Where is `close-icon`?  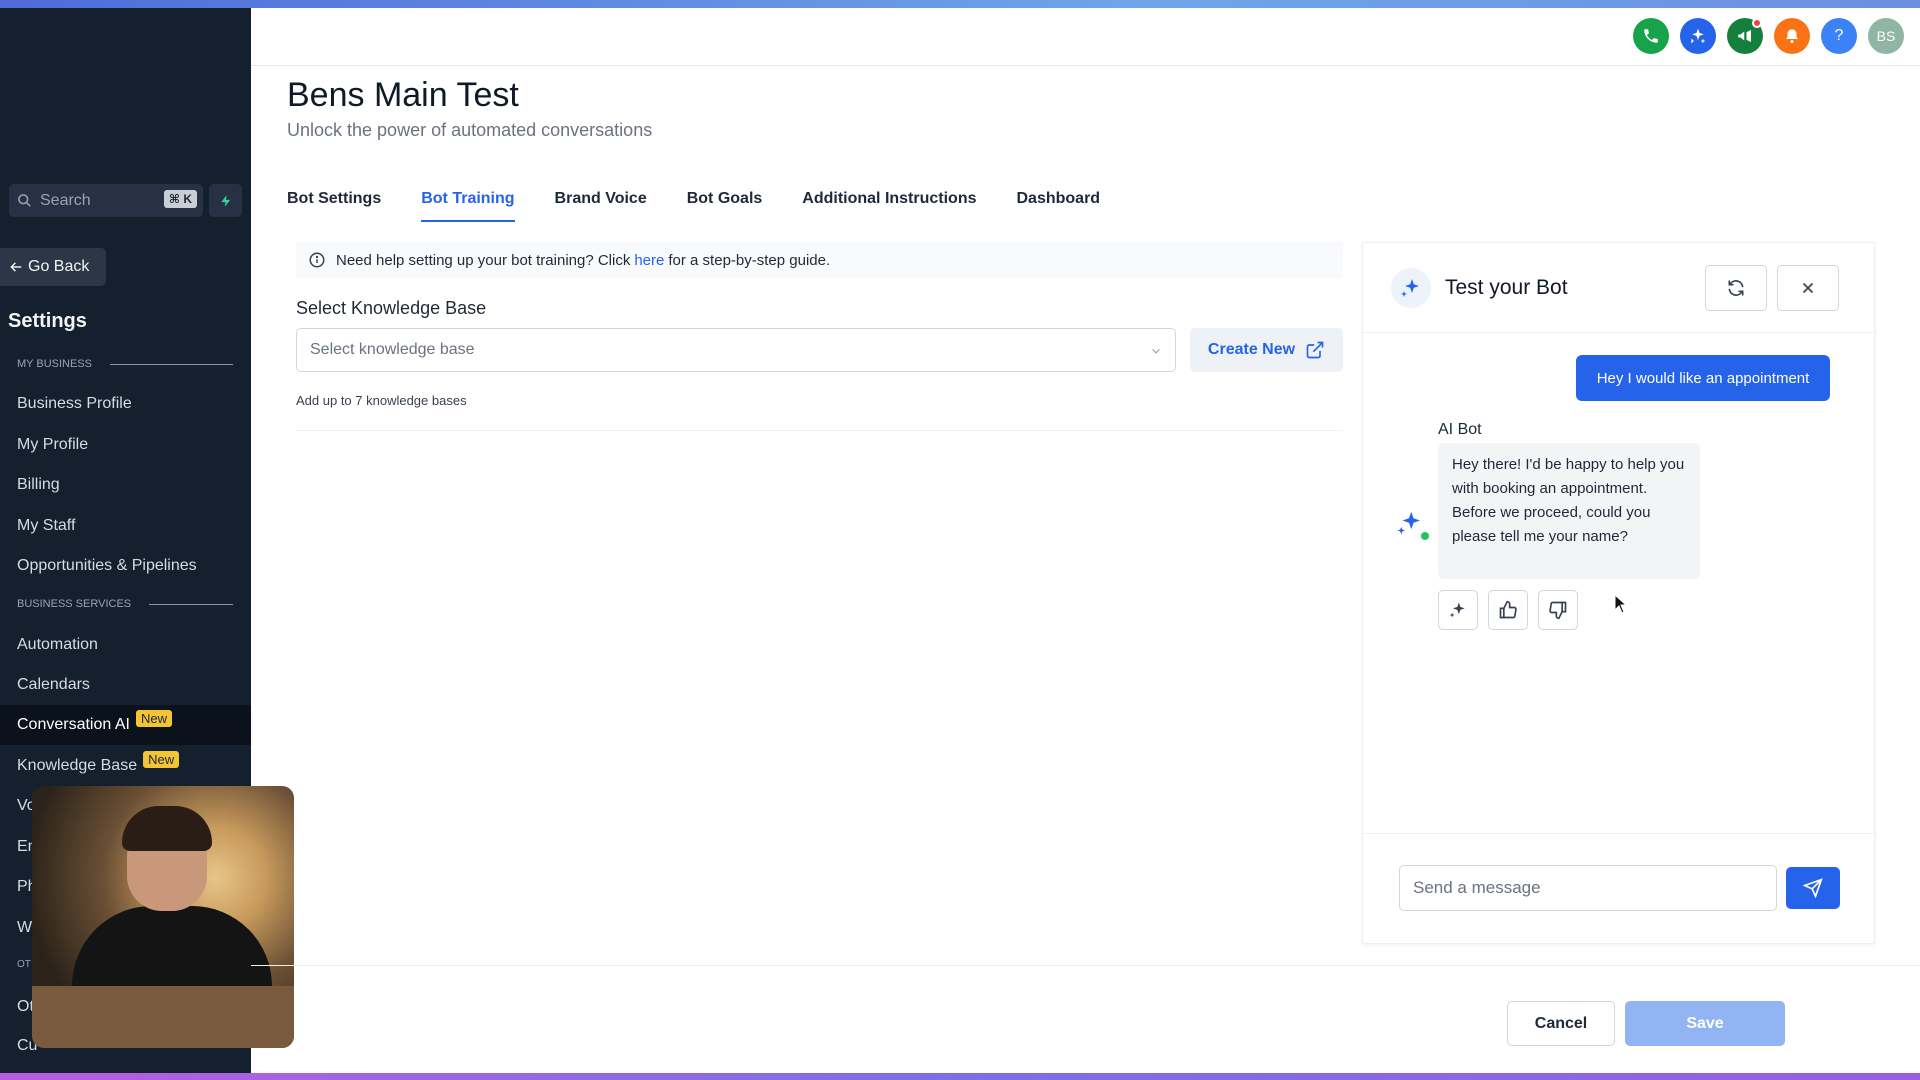 close-icon is located at coordinates (1808, 288).